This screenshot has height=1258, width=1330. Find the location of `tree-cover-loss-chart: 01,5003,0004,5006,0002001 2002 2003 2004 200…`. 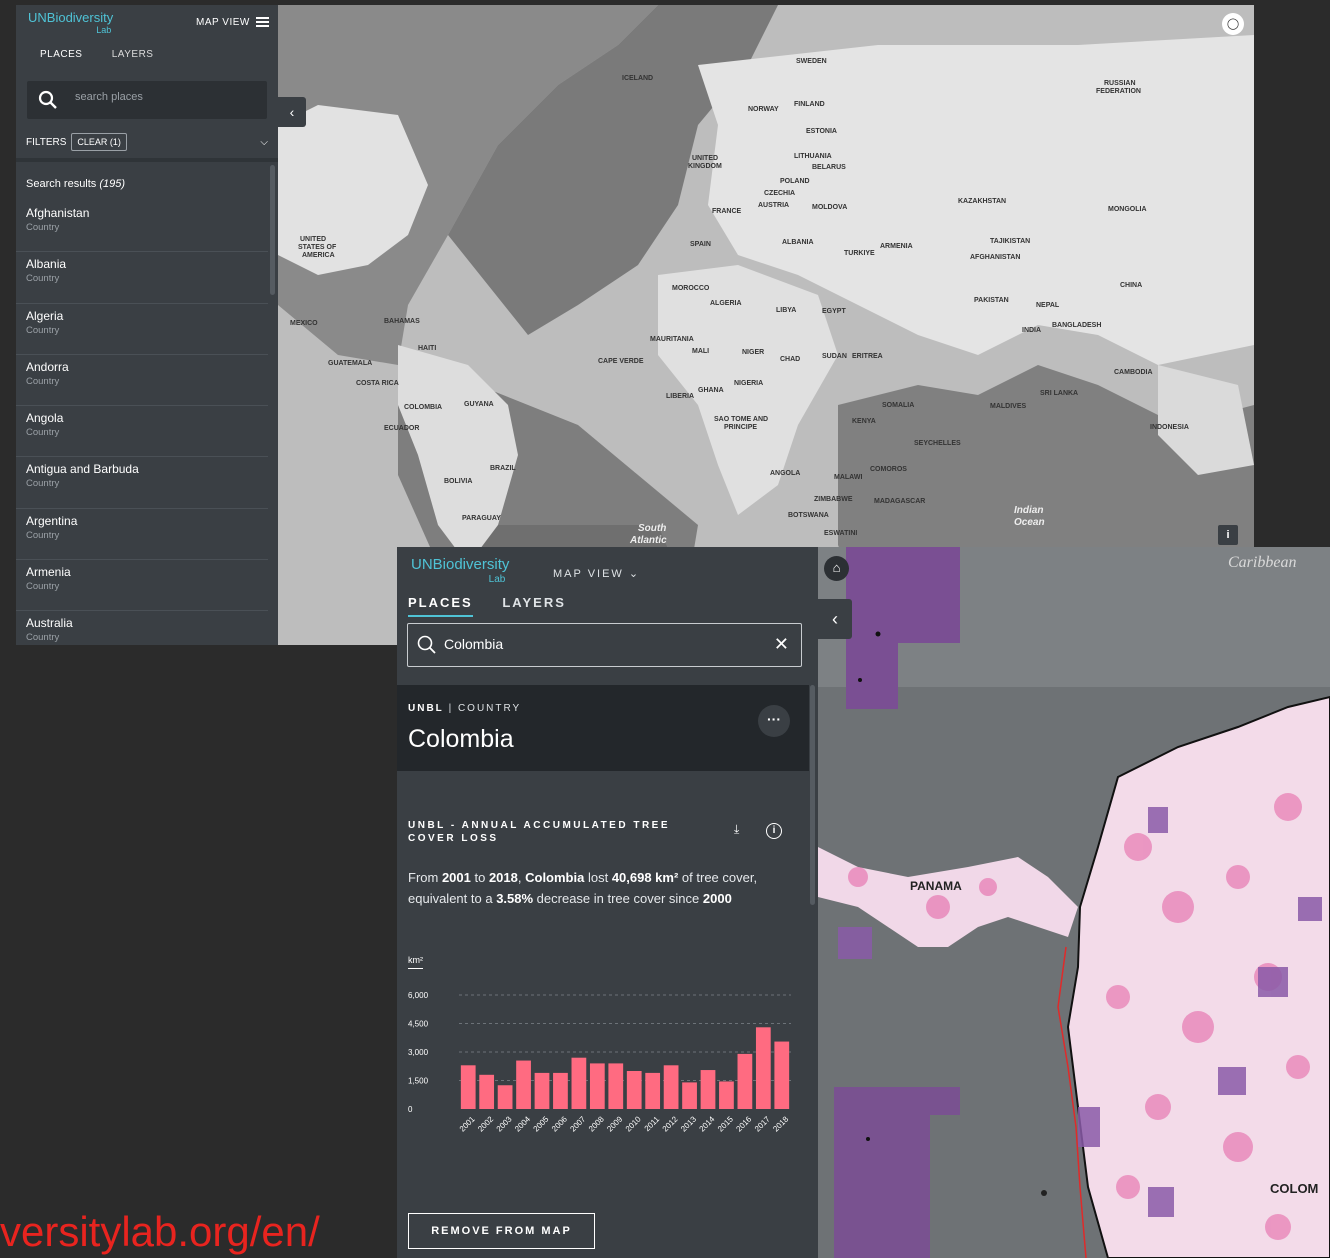

tree-cover-loss-chart: 01,5003,0004,5006,0002001 2002 2003 2004 200… is located at coordinates (599, 1062).